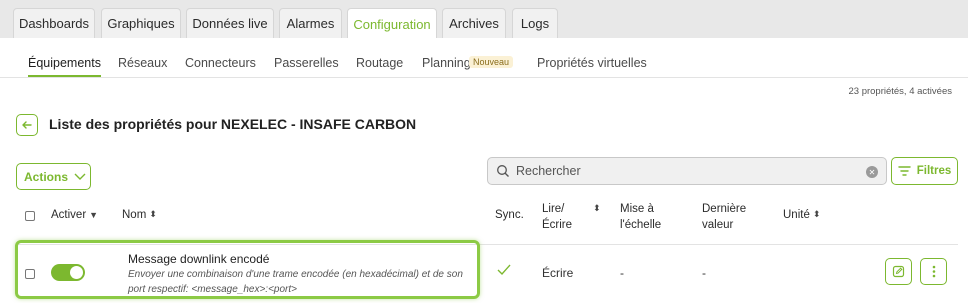 Image resolution: width=968 pixels, height=303 pixels. What do you see at coordinates (64, 66) in the screenshot?
I see `subtab-equipements: Équipements` at bounding box center [64, 66].